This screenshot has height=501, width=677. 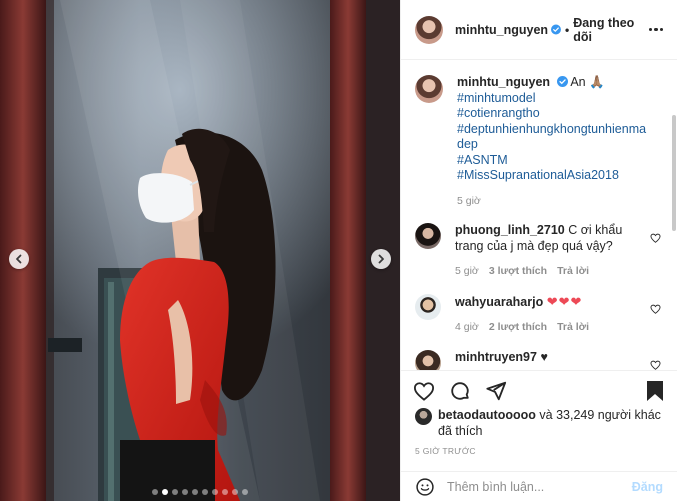 I want to click on emoji-smiley-icon, so click(x=425, y=487).